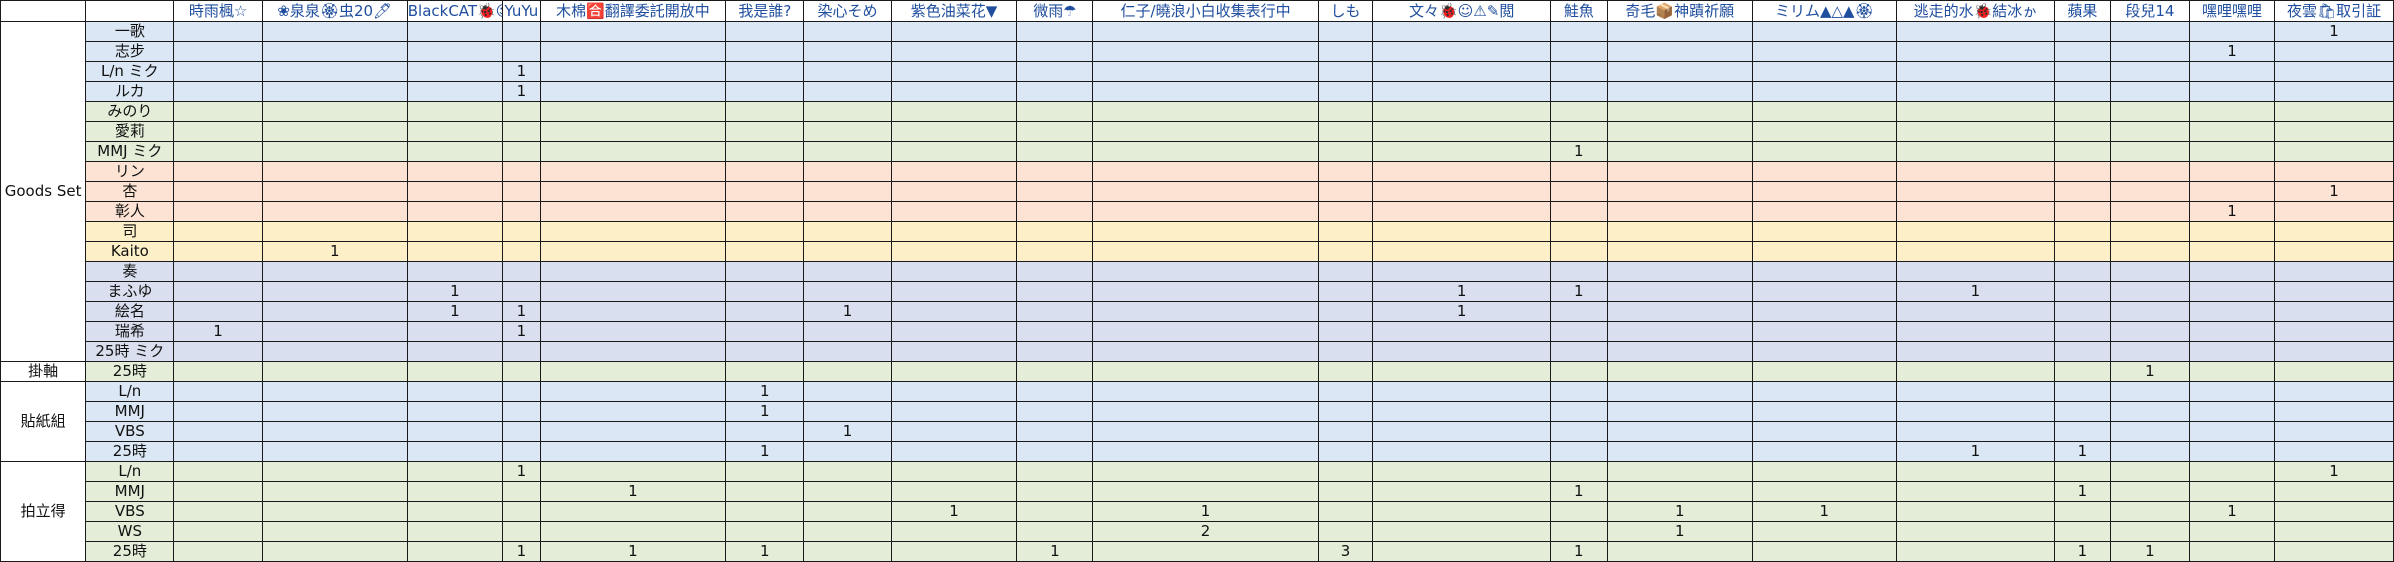 The width and height of the screenshot is (2394, 562). I want to click on row-label-cell: Kaito, so click(130, 251).